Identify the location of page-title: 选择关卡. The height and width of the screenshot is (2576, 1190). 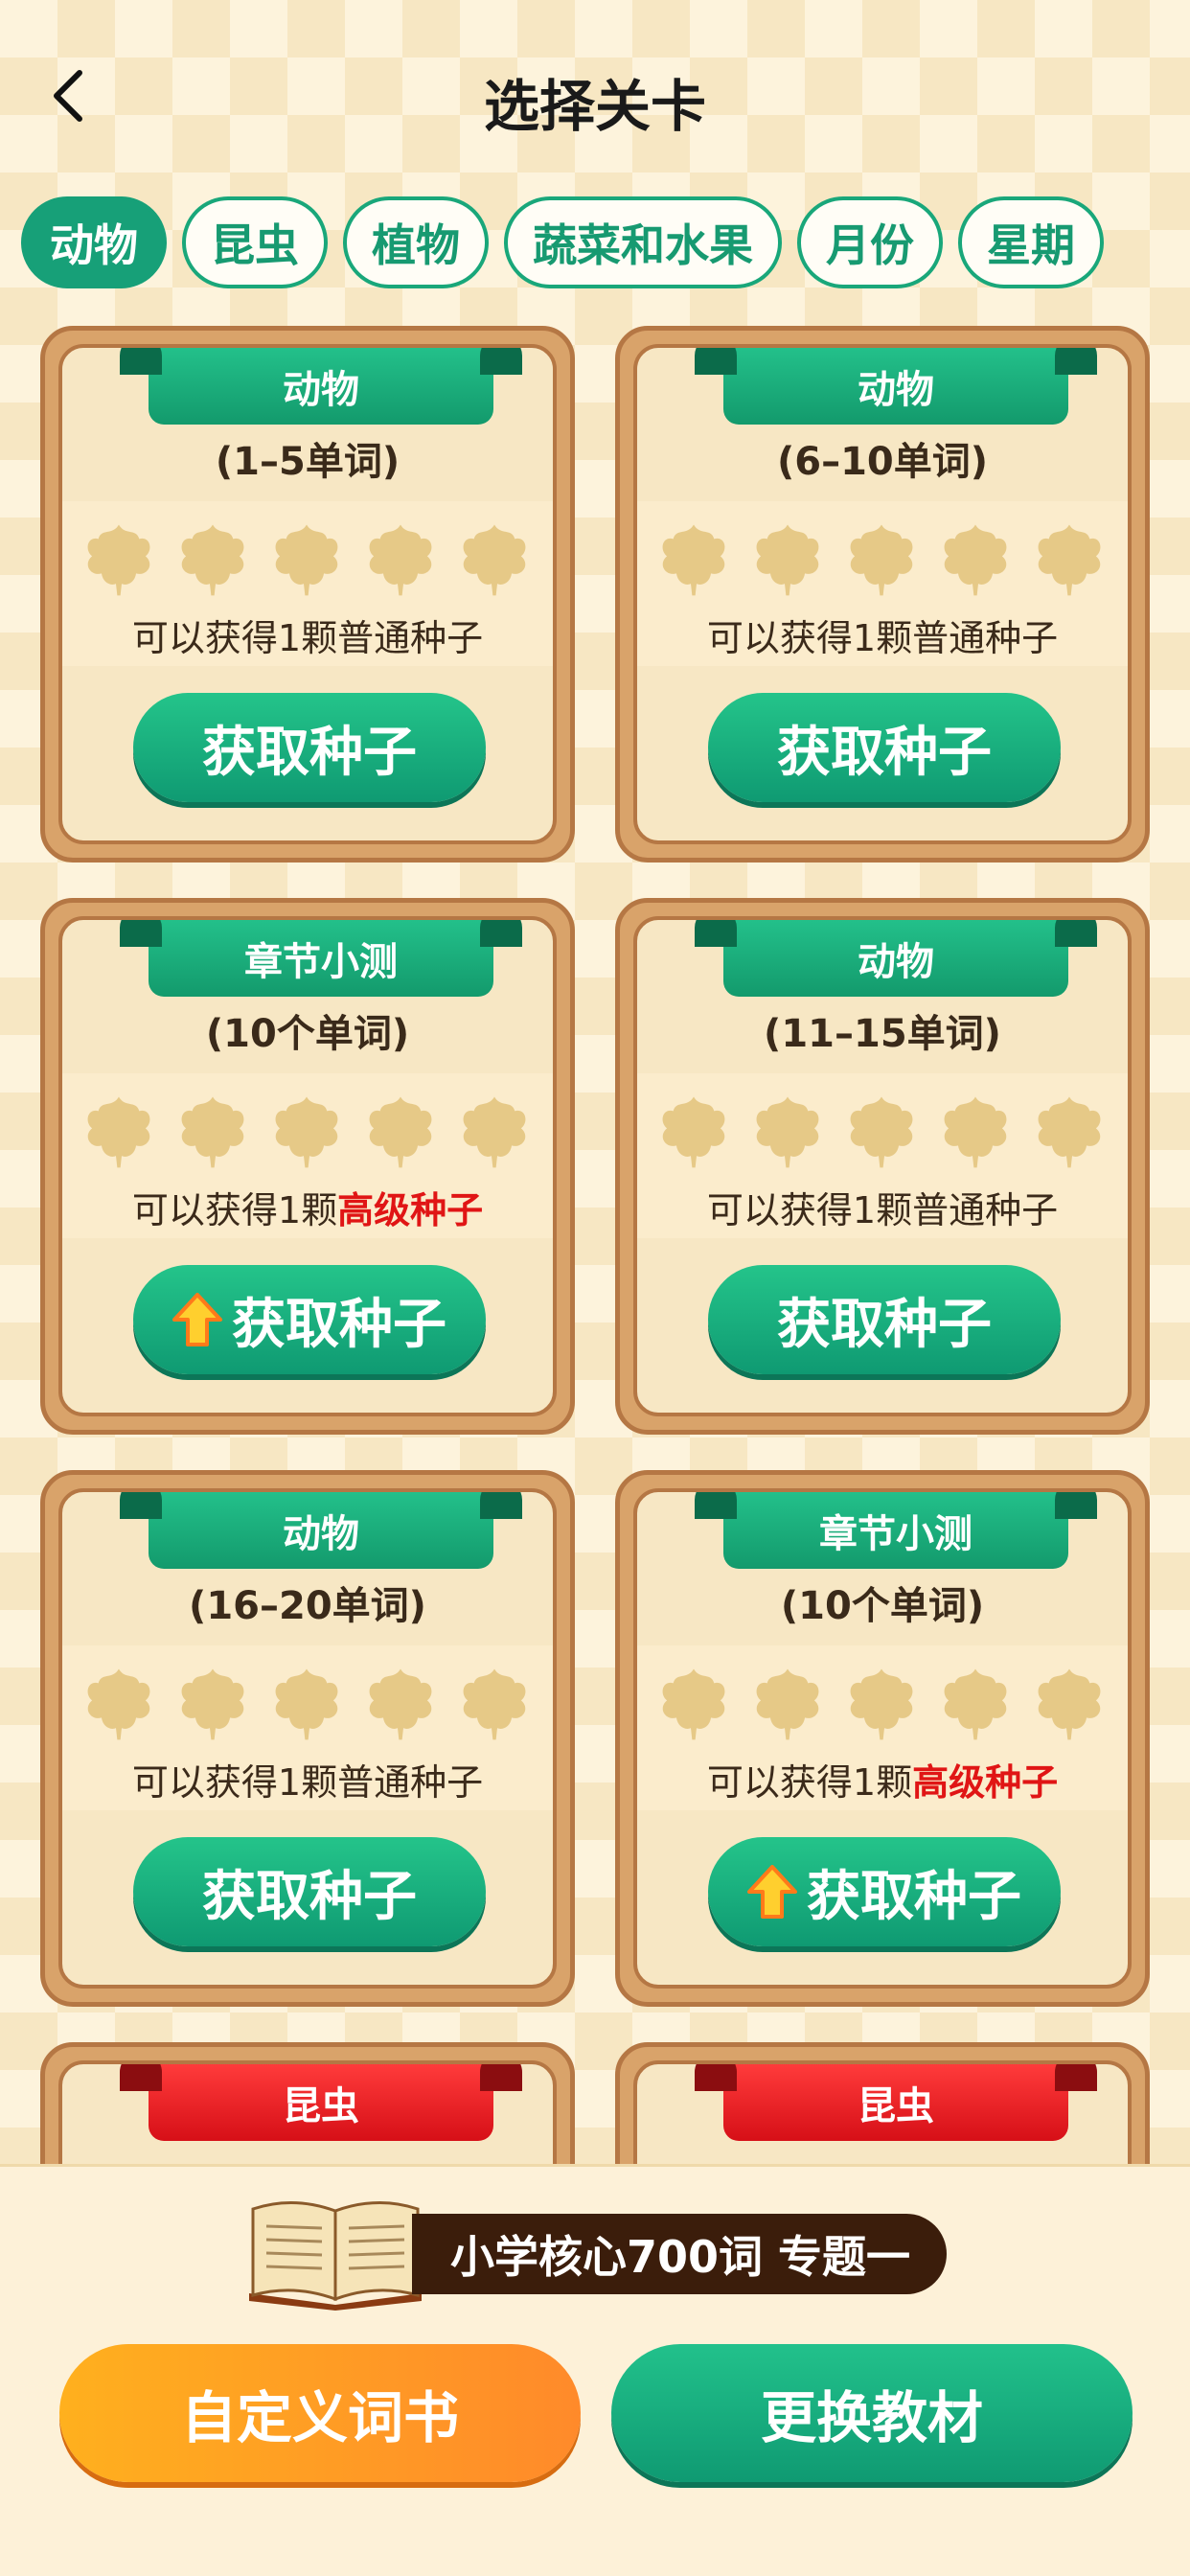
(594, 106).